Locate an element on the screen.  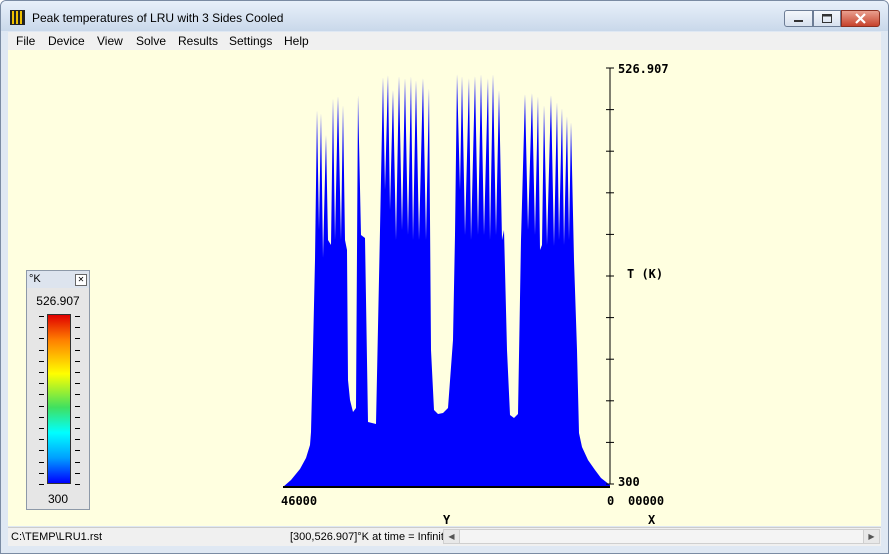
y-axis-start-label: 46000 is located at coordinates (299, 501).